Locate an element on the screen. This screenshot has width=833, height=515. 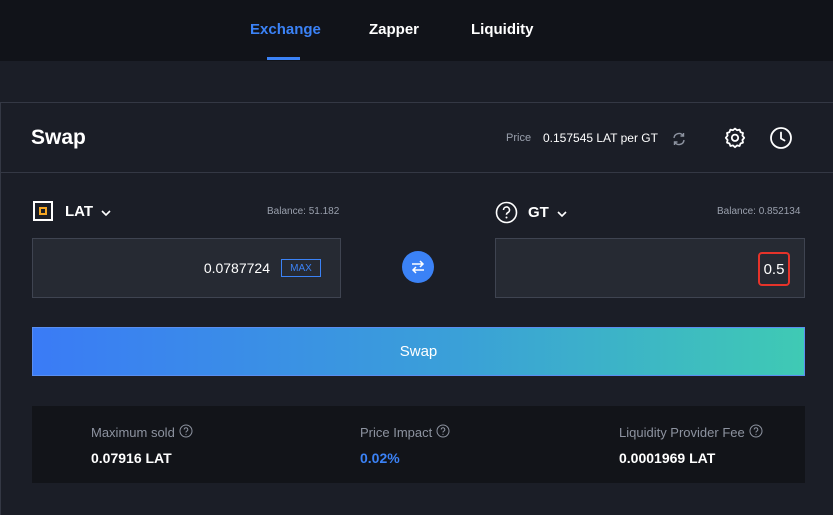
from-token-selector: LAT is located at coordinates (72, 211).